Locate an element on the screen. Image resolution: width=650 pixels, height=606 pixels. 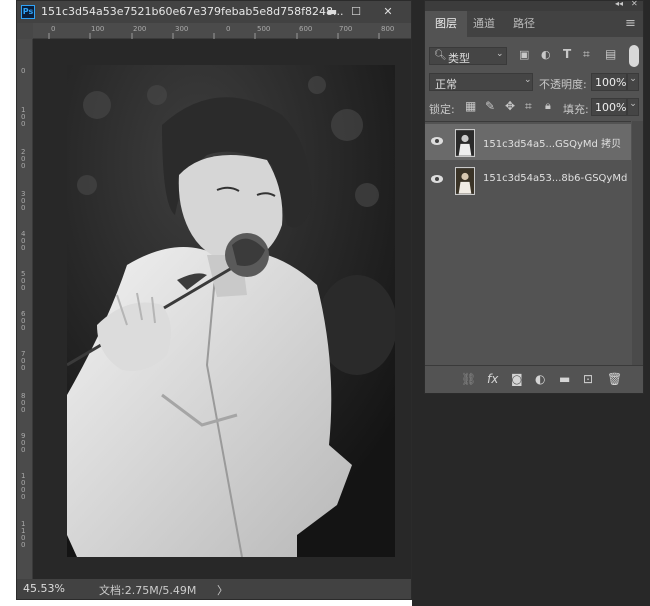
lock-brush-icon: ✎ is located at coordinates (490, 106).